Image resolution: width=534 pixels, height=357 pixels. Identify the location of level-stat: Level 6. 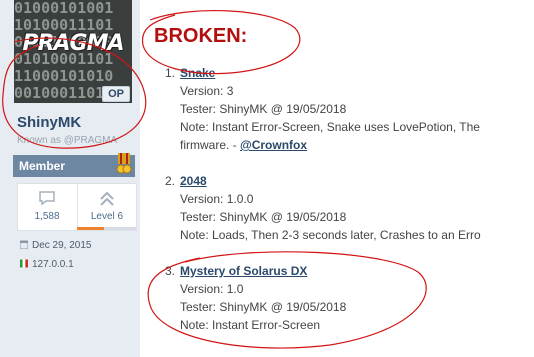
(106, 207).